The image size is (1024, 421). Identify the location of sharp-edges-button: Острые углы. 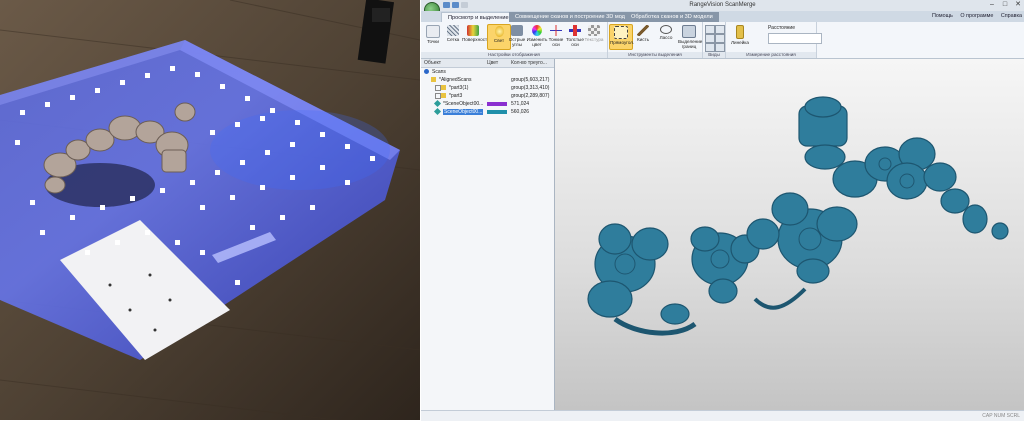
(517, 36).